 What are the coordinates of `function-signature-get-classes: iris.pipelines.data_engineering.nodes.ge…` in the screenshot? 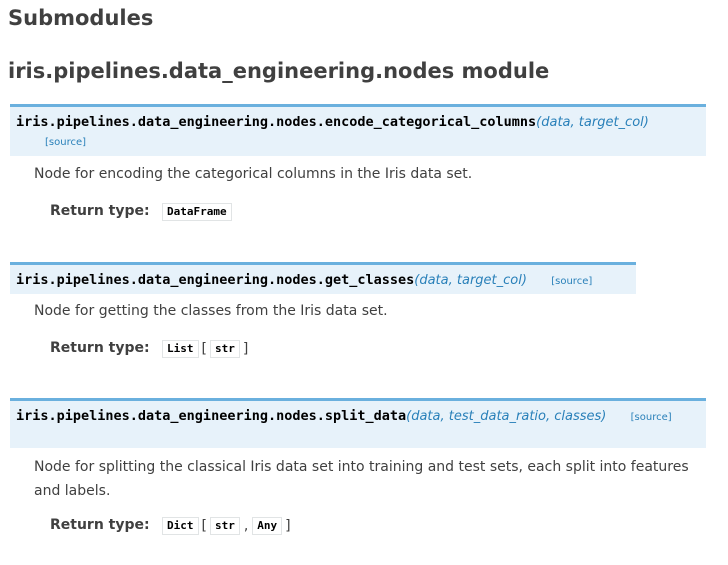 It's located at (323, 278).